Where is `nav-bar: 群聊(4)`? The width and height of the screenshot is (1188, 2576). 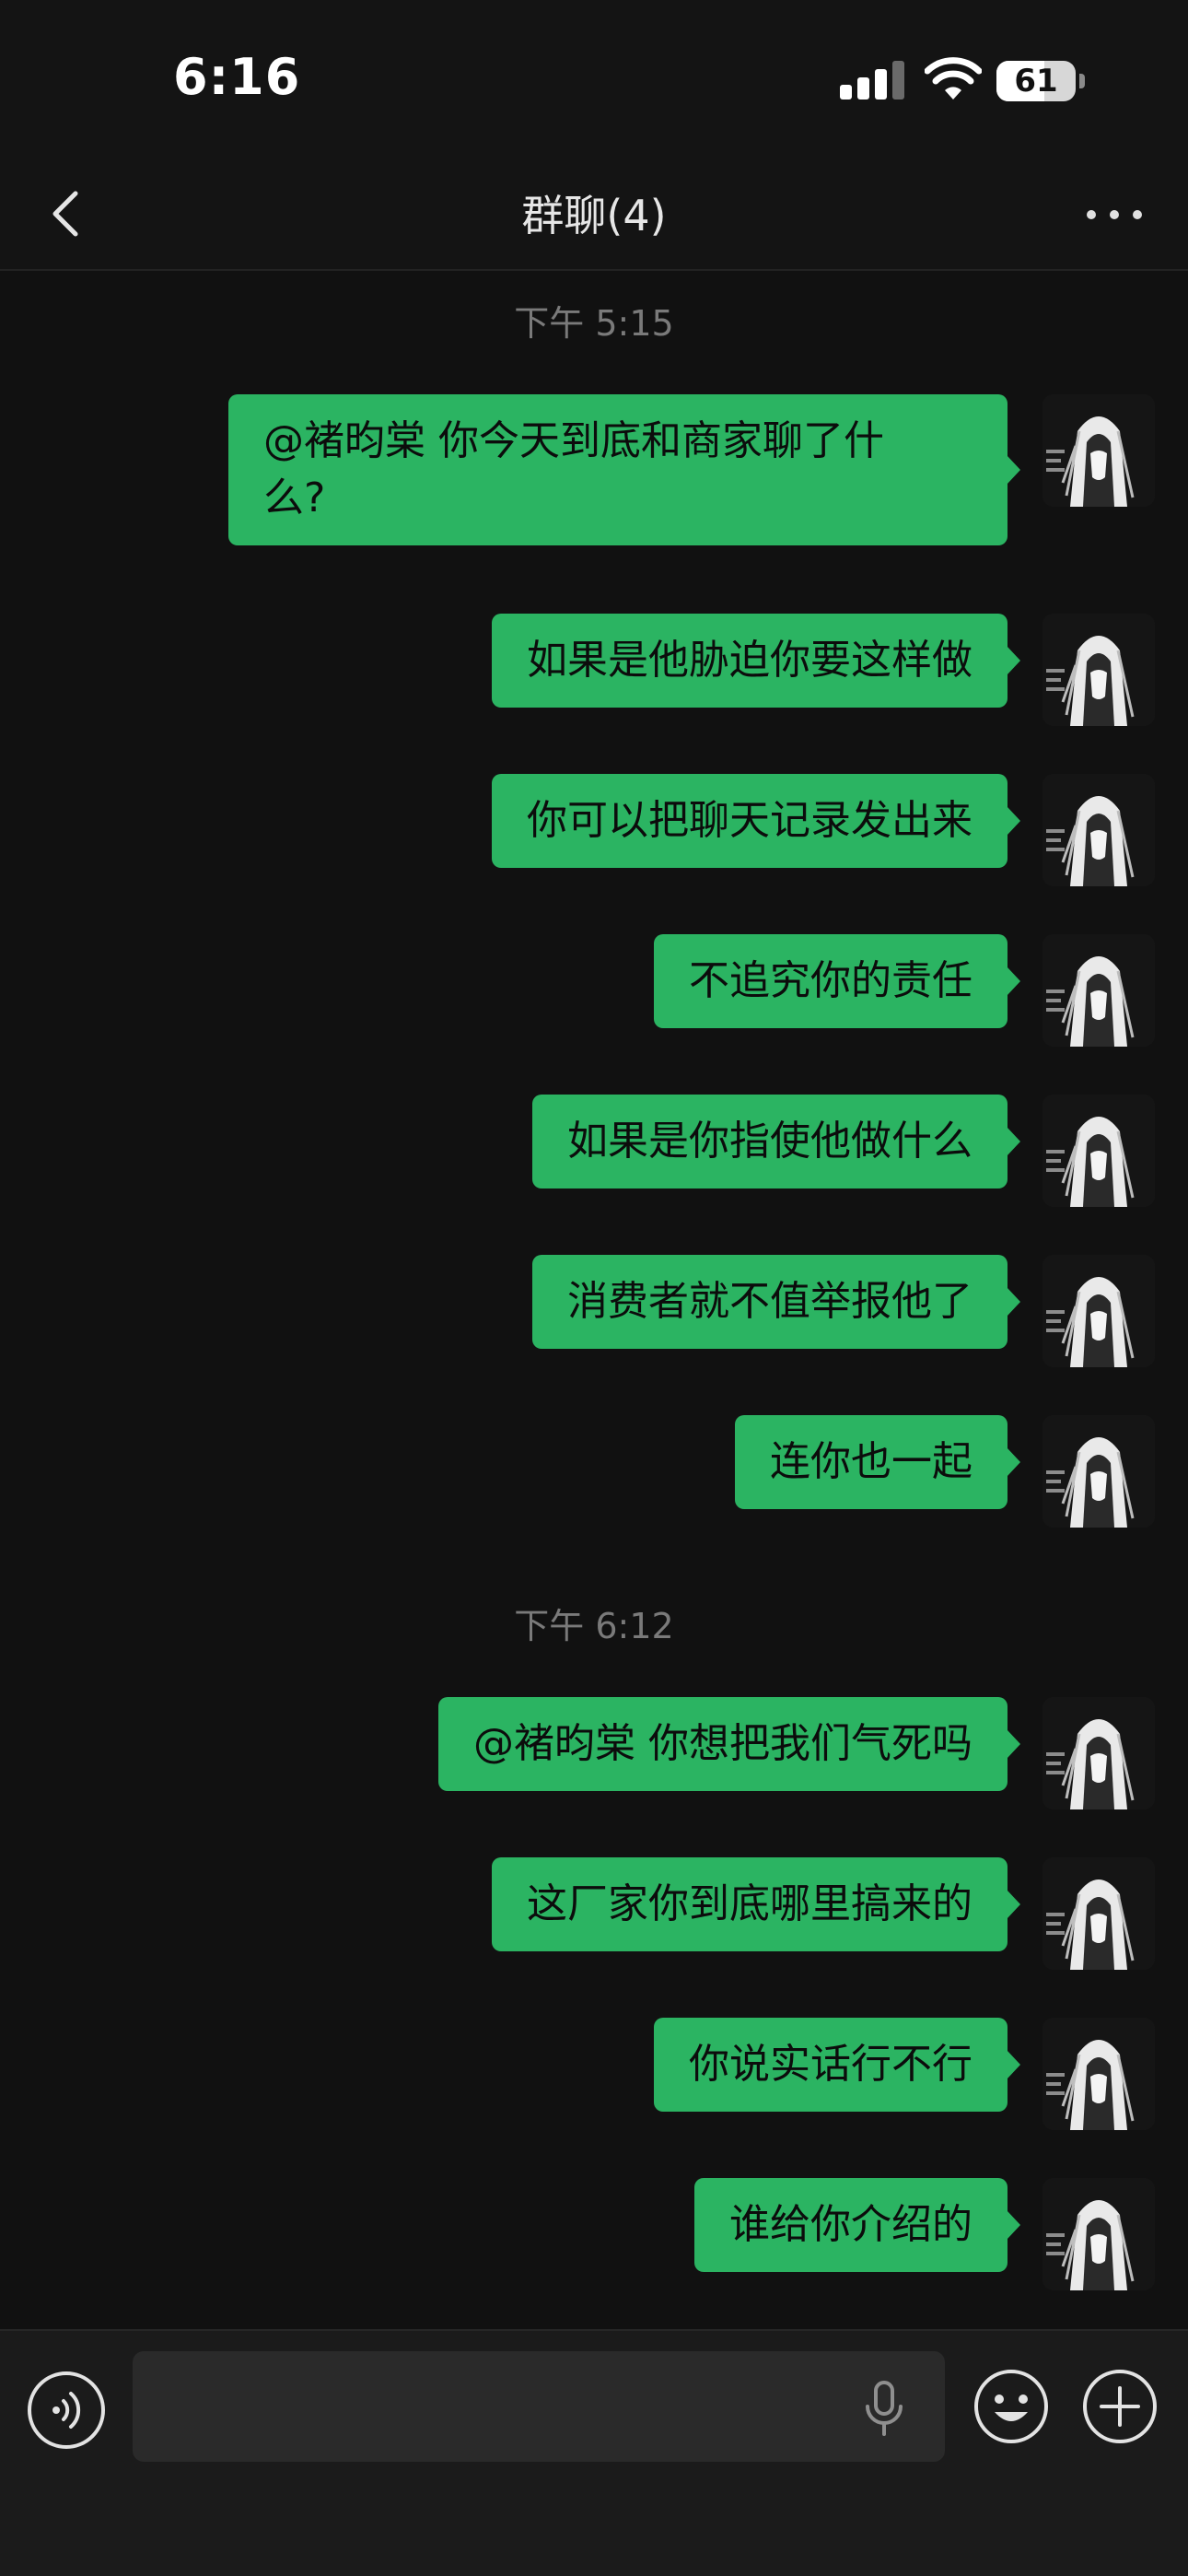 nav-bar: 群聊(4) is located at coordinates (594, 214).